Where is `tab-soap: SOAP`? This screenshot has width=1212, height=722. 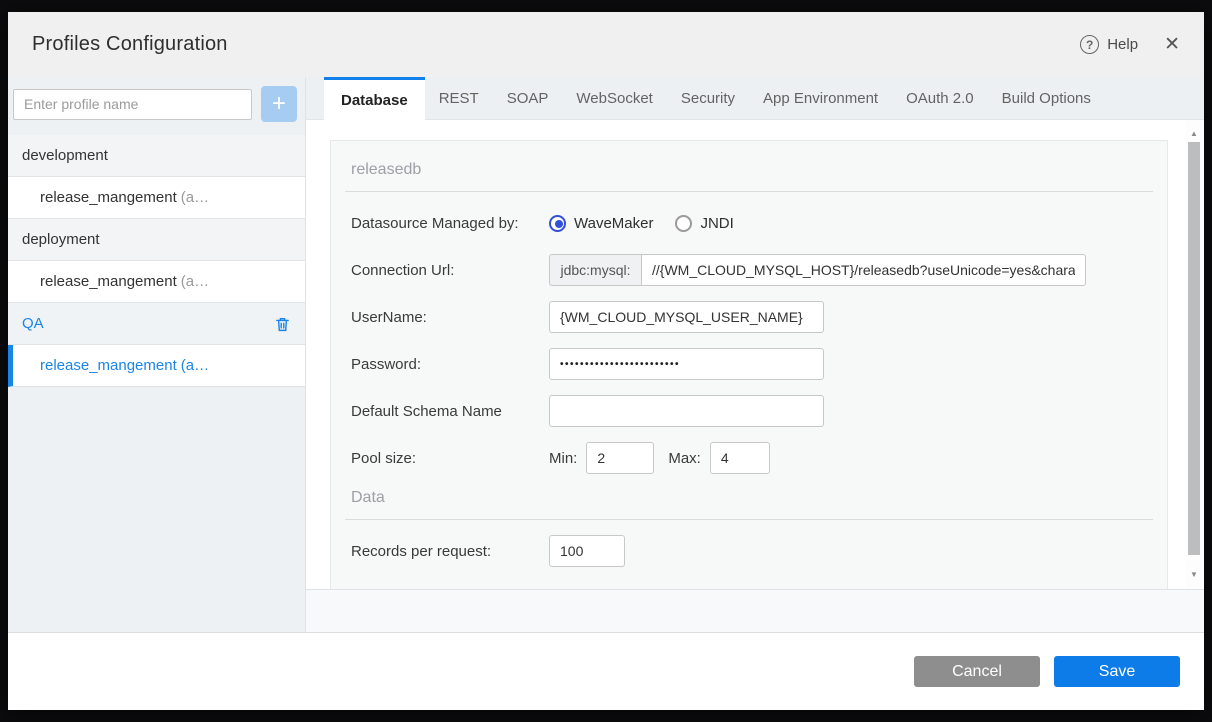
tab-soap: SOAP is located at coordinates (528, 98).